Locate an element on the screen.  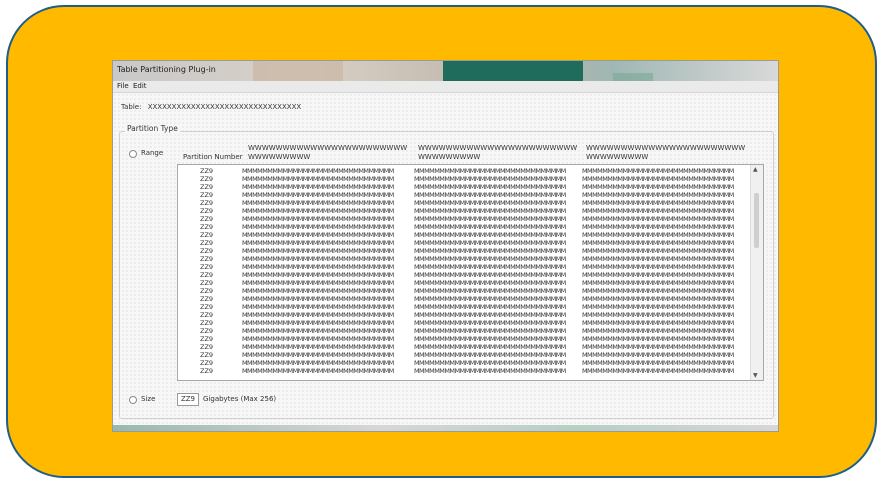
vertical-scrollbar: ▲ ▼ is located at coordinates (756, 272).